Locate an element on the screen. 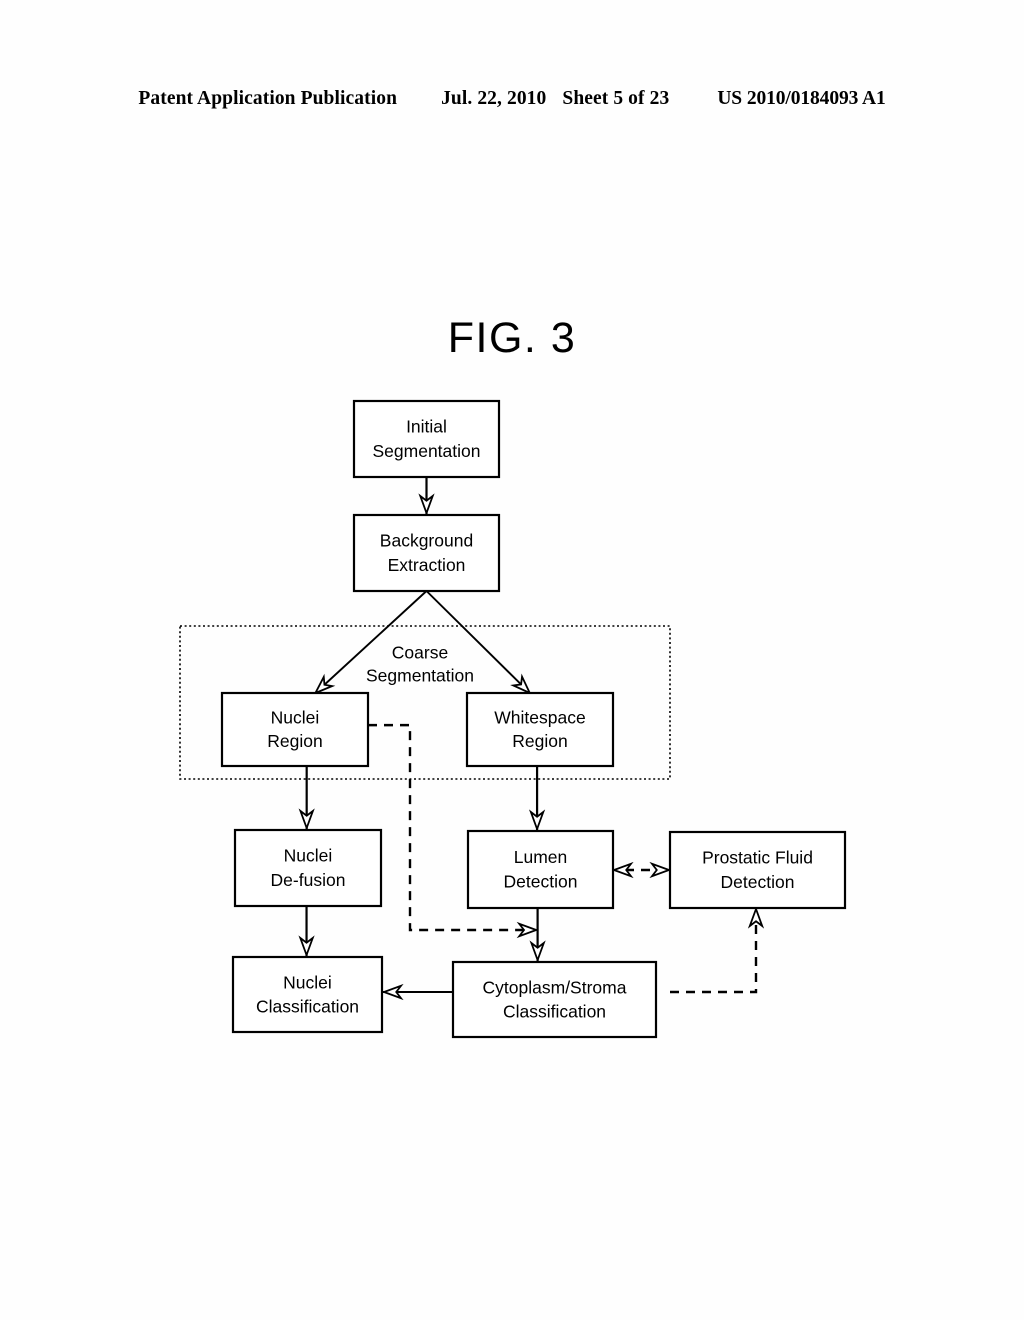 The height and width of the screenshot is (1320, 1024). node-label-line2: De-fusion is located at coordinates (308, 880).